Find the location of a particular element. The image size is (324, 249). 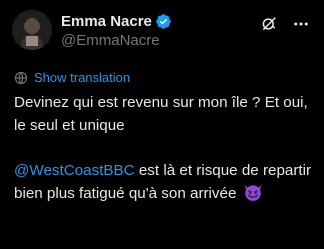

show-translation-button: Show translation is located at coordinates (72, 78).